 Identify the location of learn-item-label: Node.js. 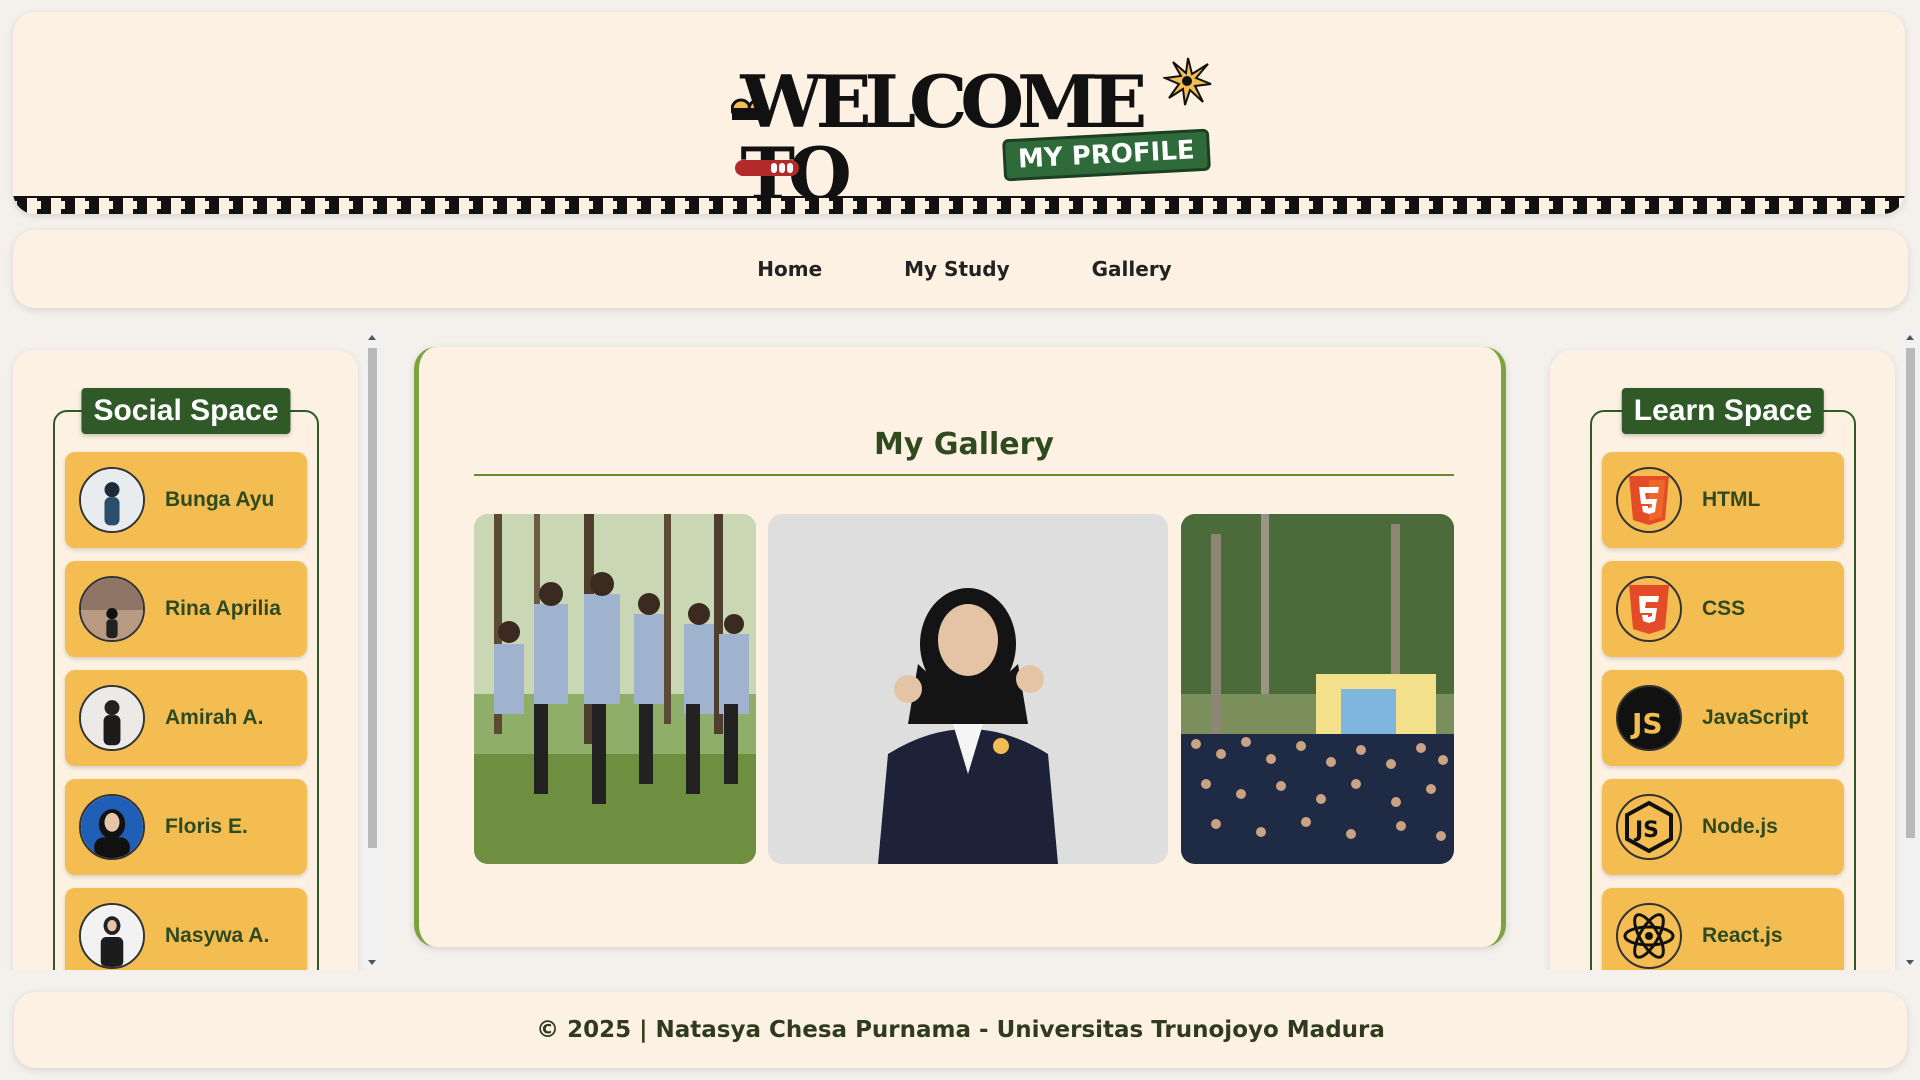
(1740, 826).